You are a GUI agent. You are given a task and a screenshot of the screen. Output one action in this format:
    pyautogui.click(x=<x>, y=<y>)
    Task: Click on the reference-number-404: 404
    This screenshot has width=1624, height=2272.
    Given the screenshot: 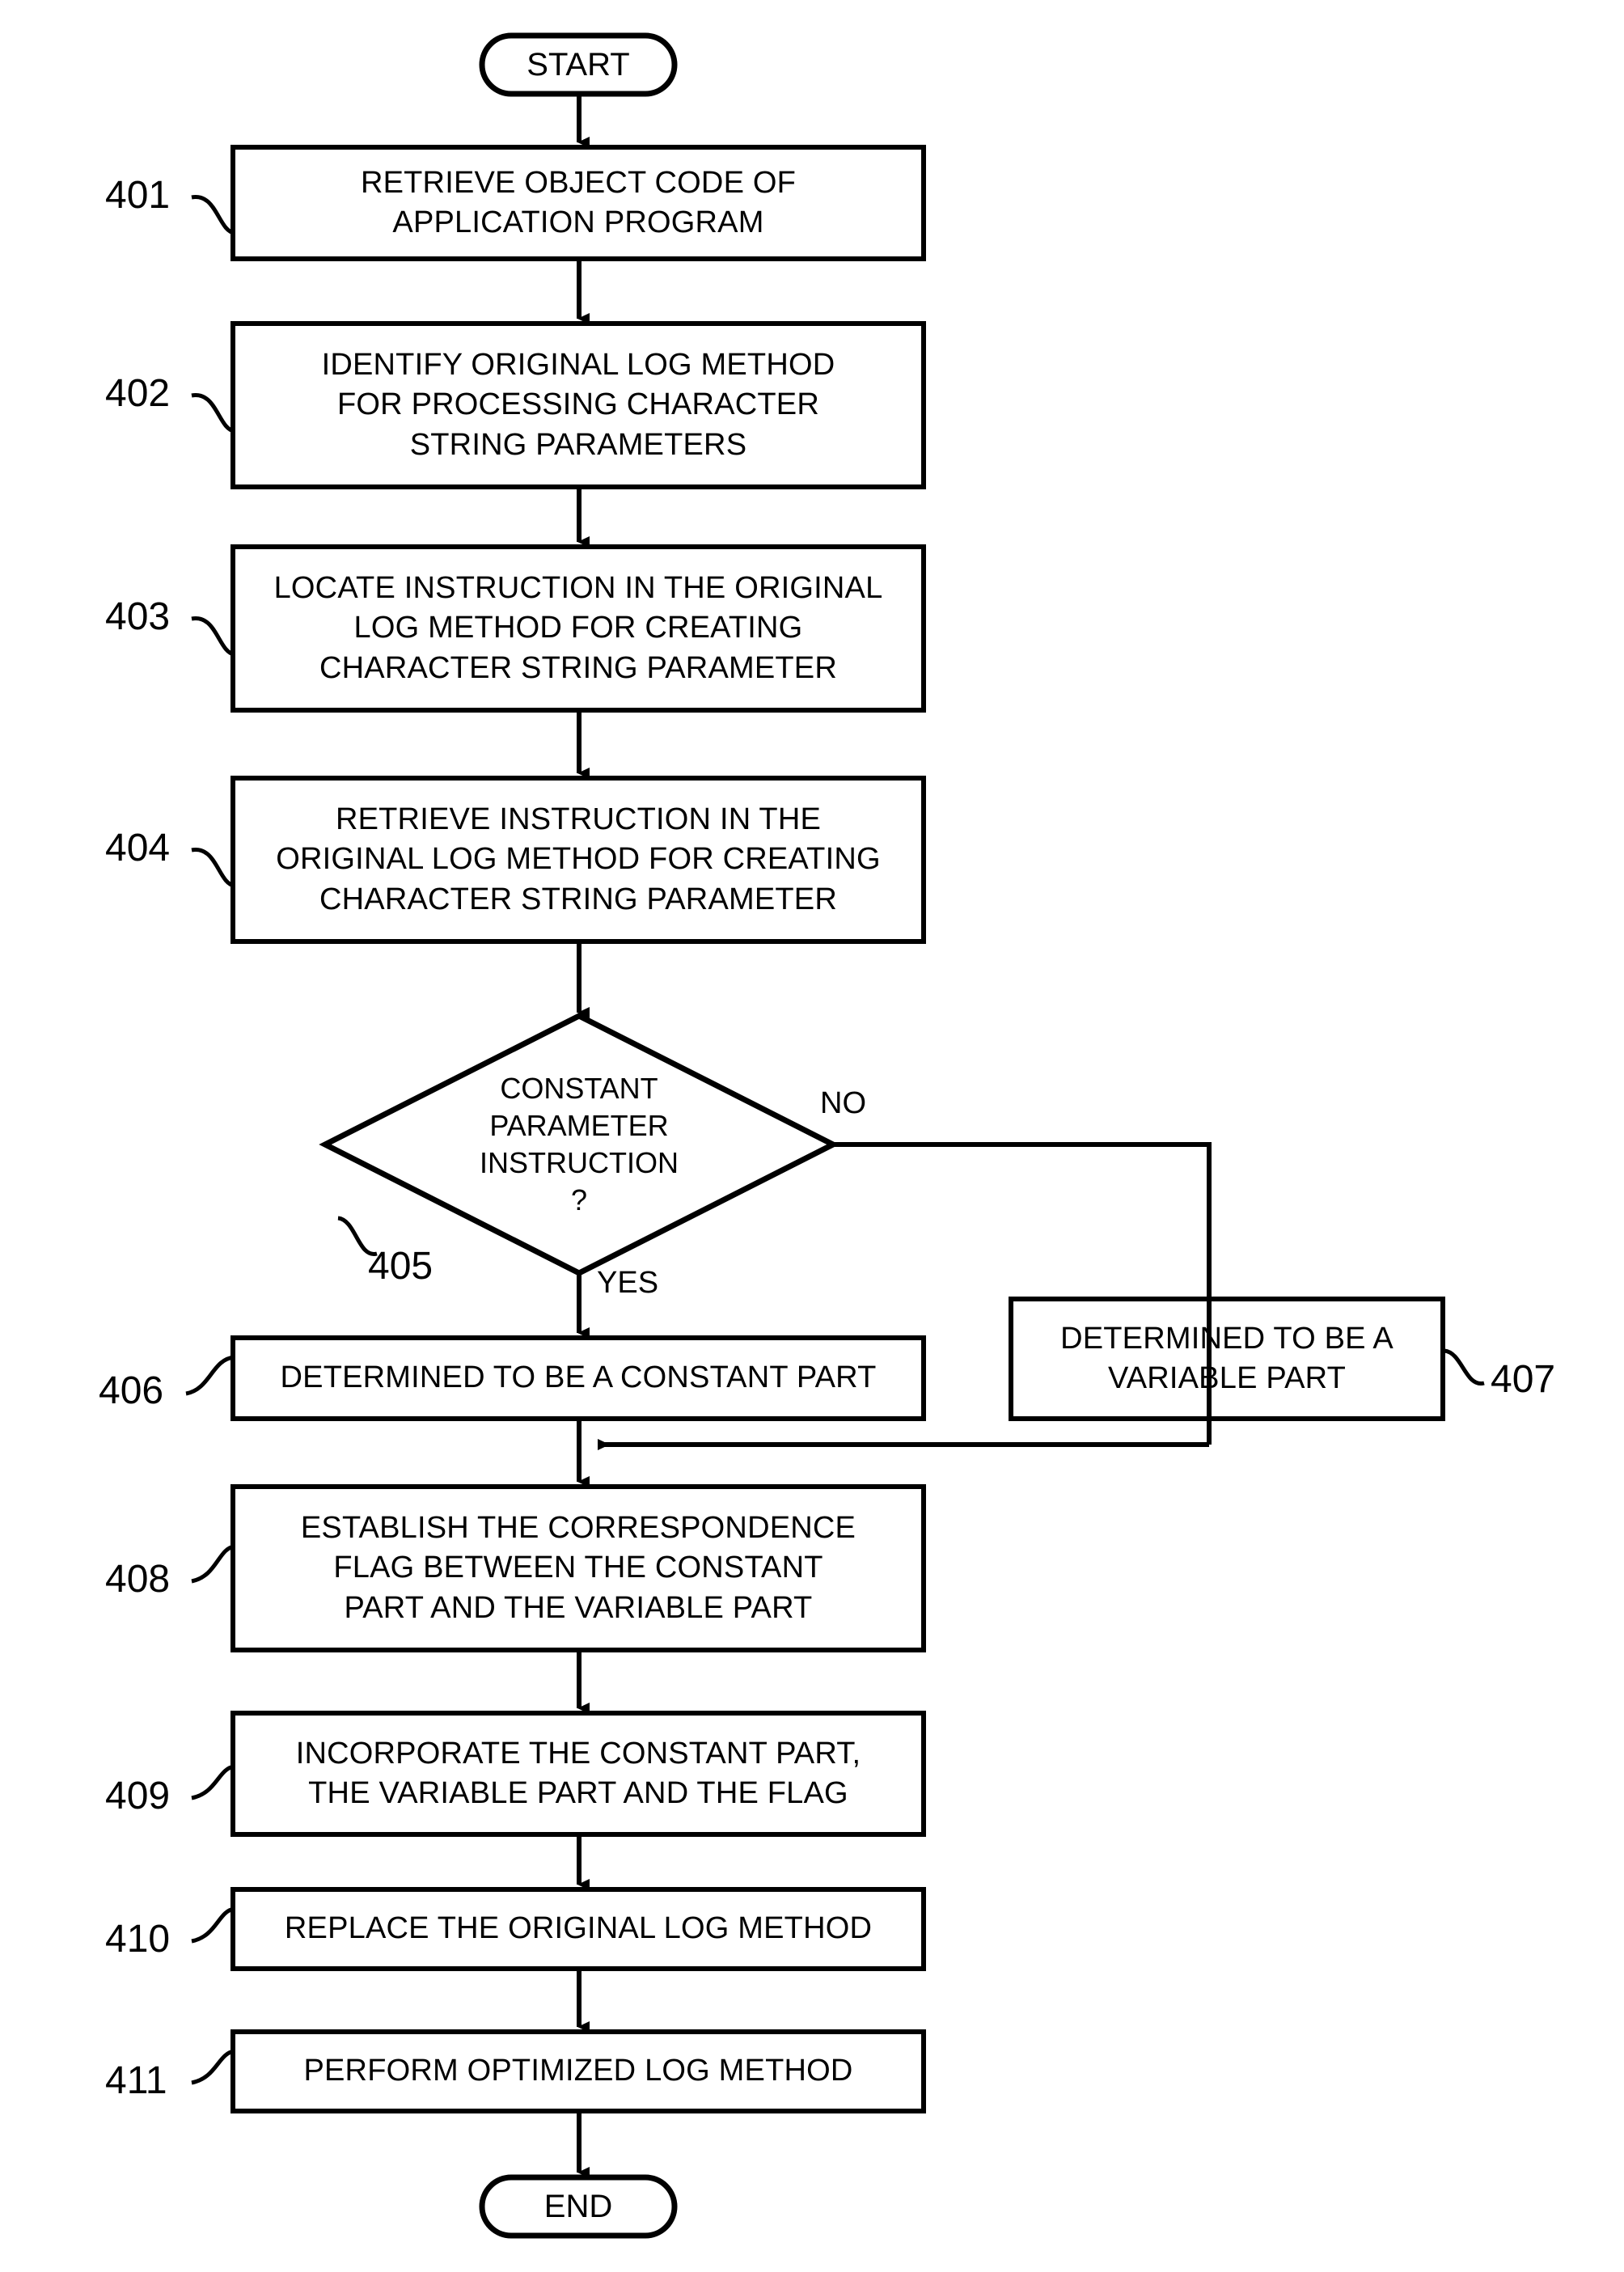 What is the action you would take?
    pyautogui.click(x=138, y=848)
    